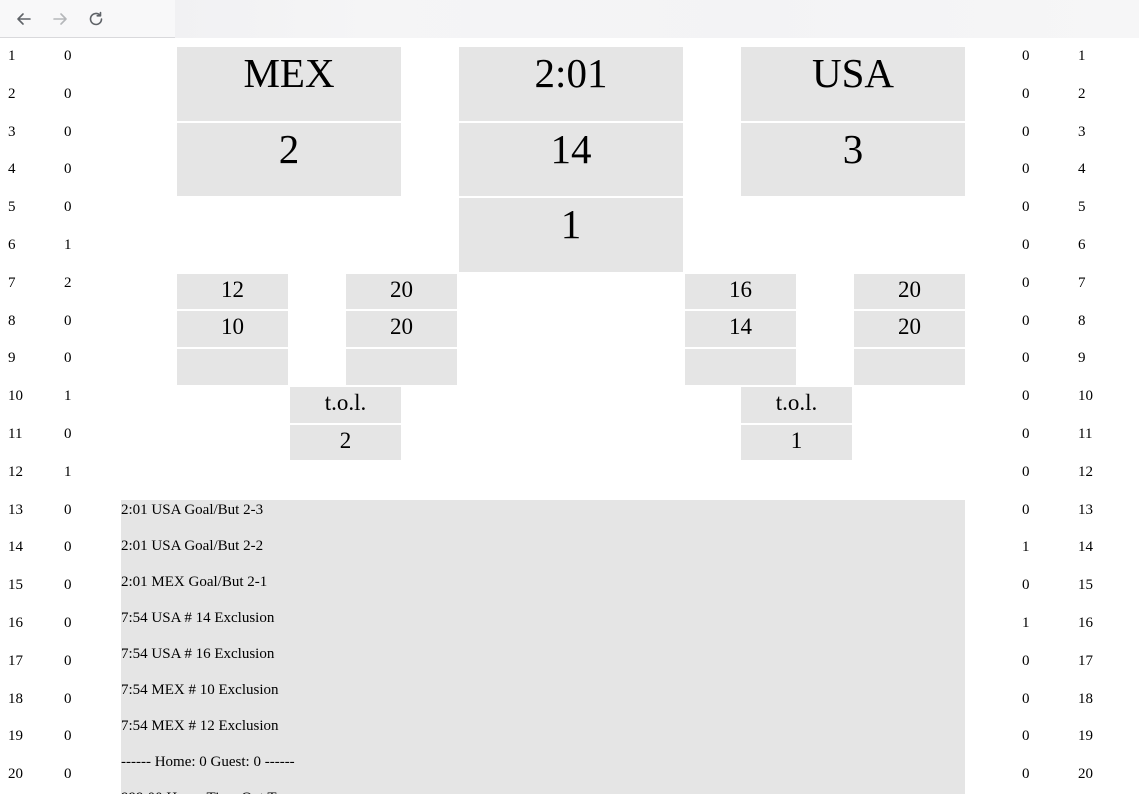  Describe the element at coordinates (192, 546) in the screenshot. I see `log-entry: 2:01 USA Goal/But 2-2` at that location.